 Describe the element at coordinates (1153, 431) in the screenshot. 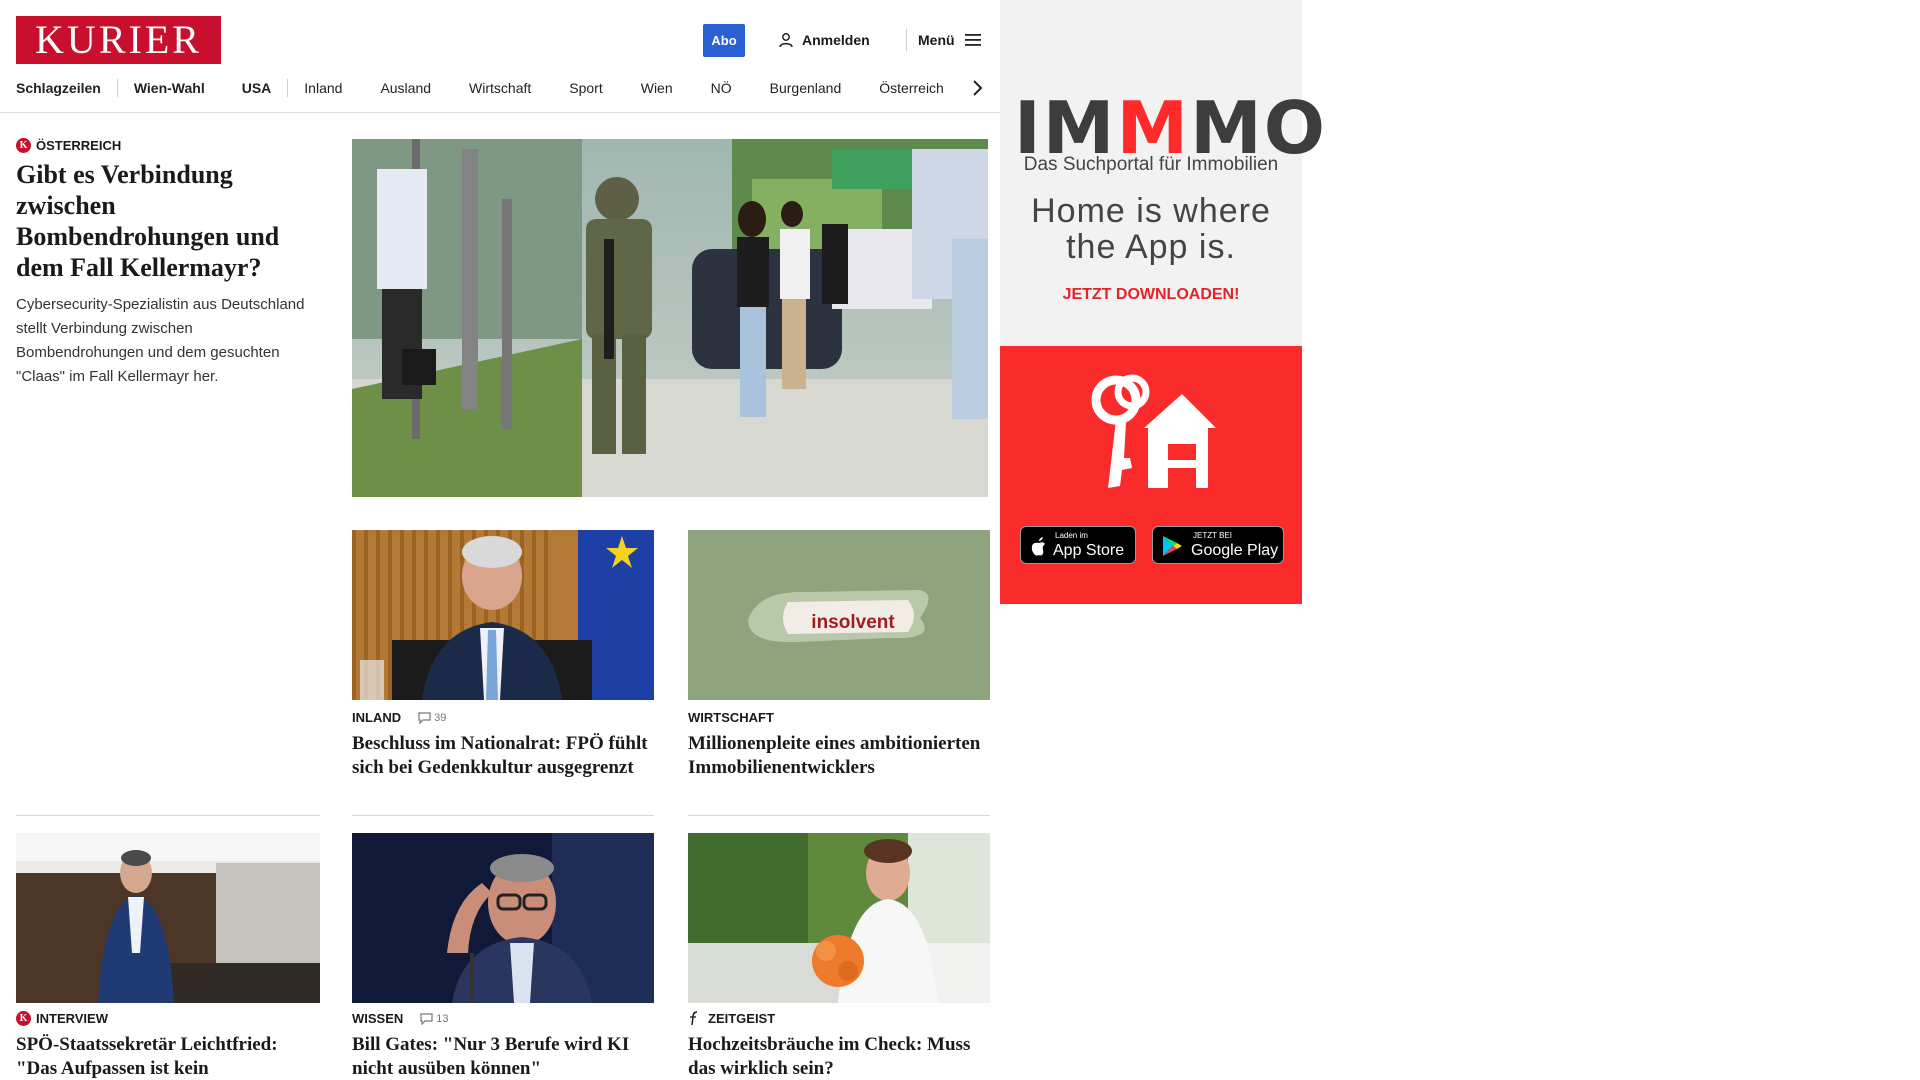

I see `house-key-icon` at that location.